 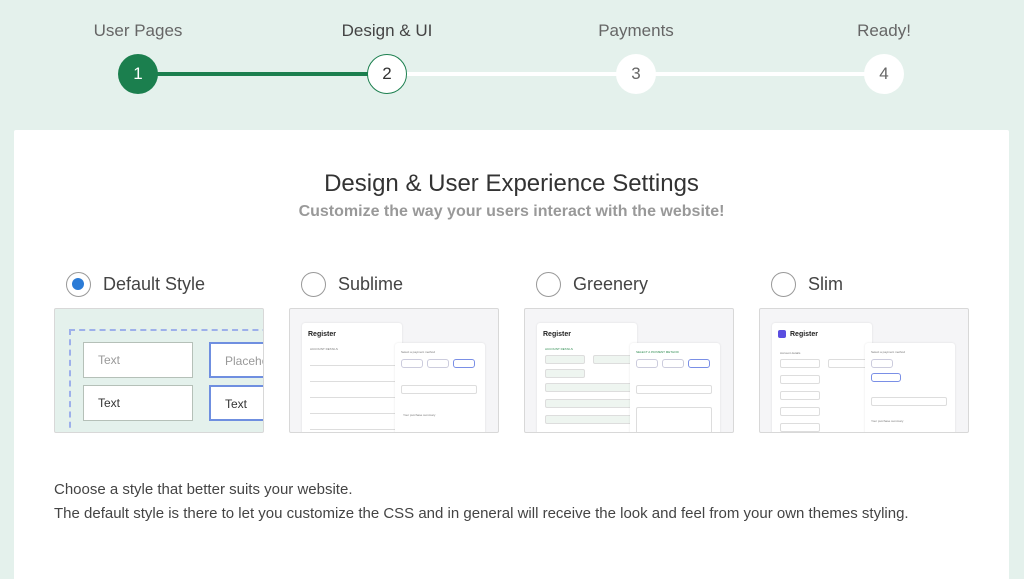 What do you see at coordinates (464, 363) in the screenshot?
I see `preview-sublime-pill-selected` at bounding box center [464, 363].